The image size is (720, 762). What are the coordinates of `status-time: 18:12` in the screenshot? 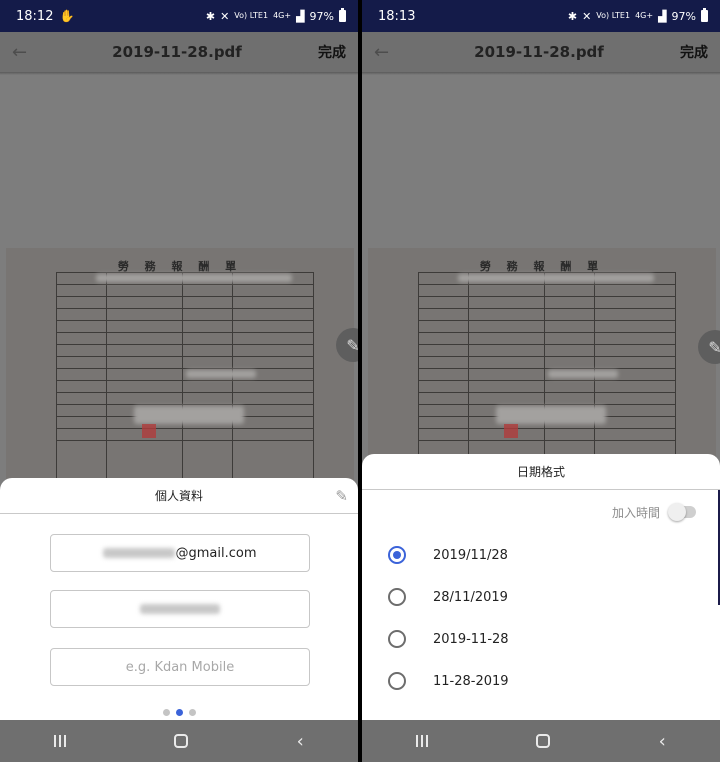 It's located at (35, 16).